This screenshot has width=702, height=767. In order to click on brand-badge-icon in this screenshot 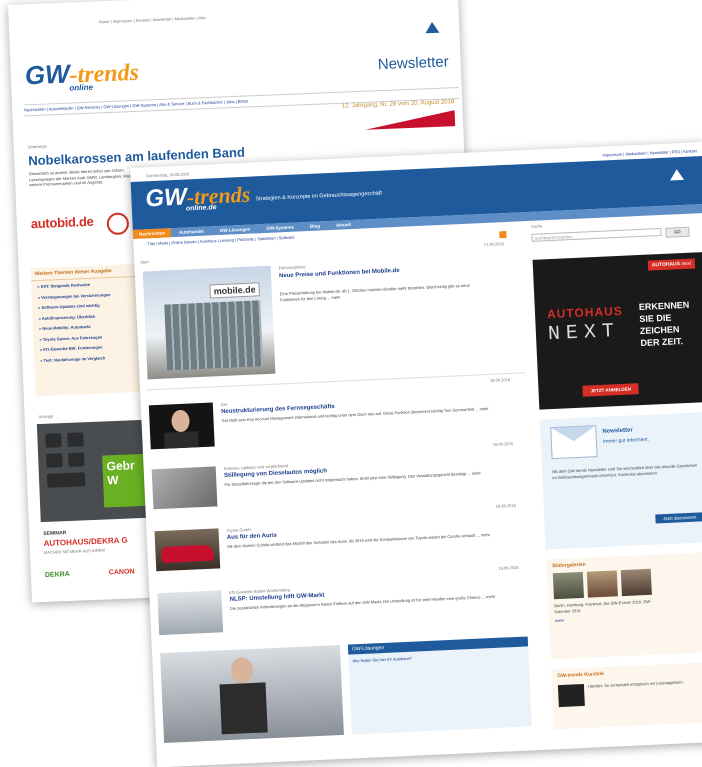, I will do `click(118, 224)`.